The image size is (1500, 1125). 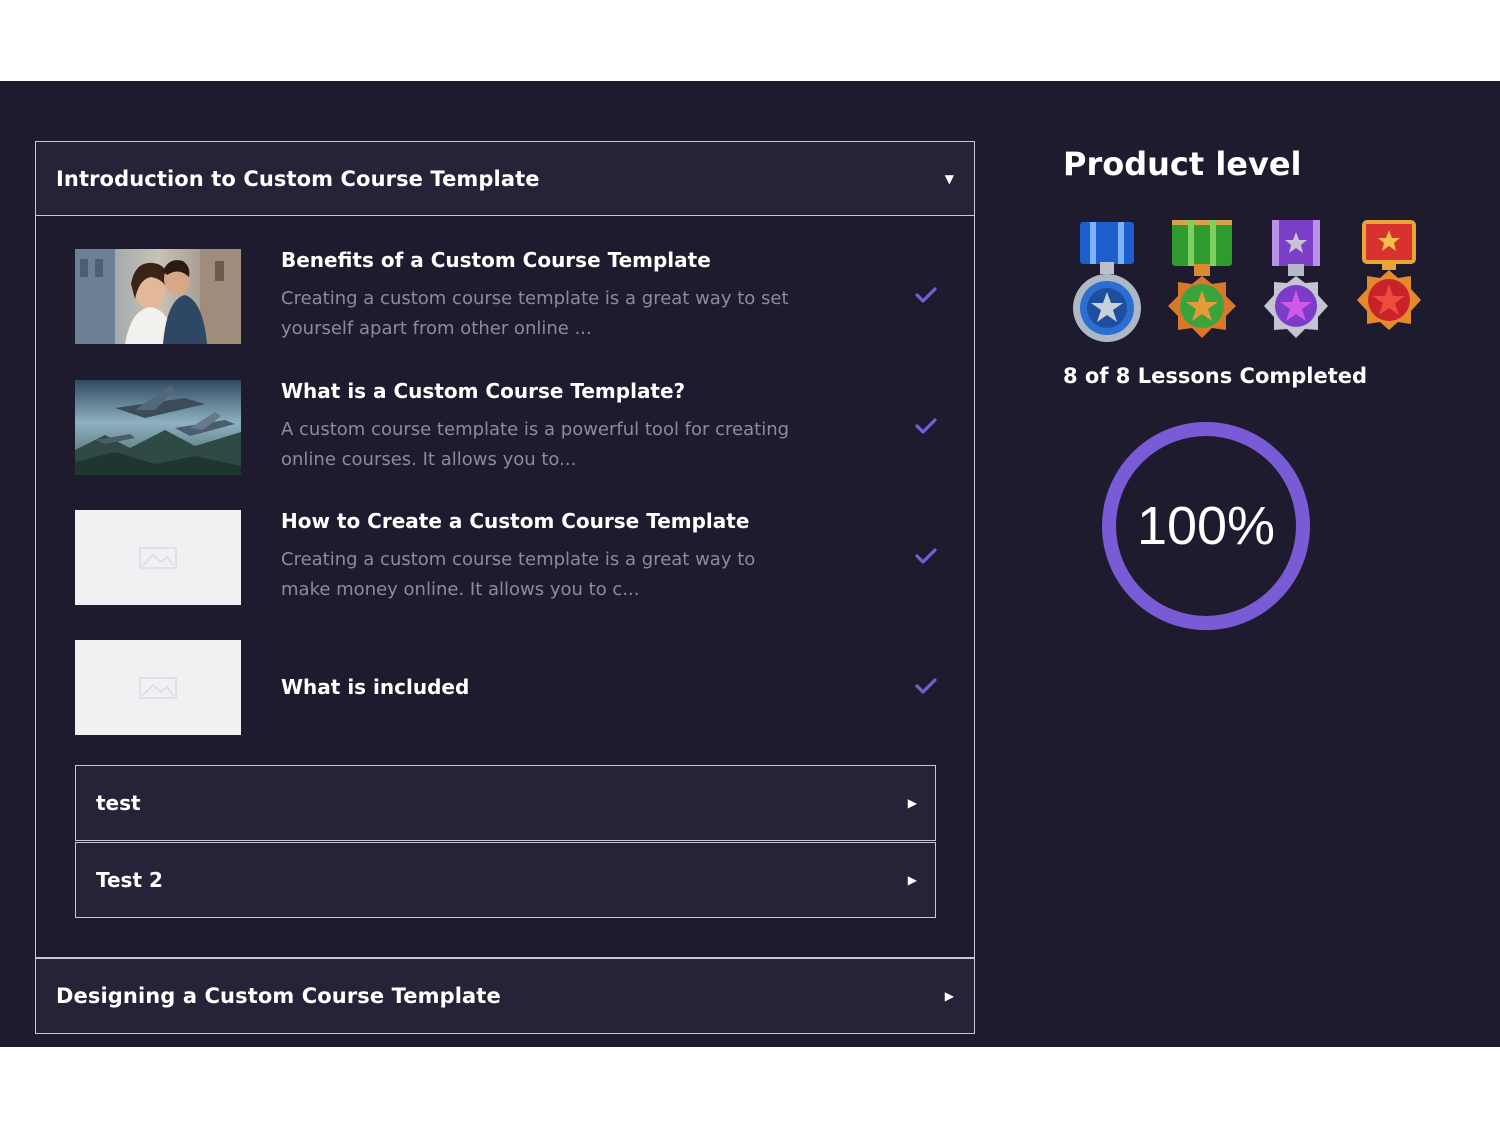 I want to click on lesson-title: What is a Custom Course Template?, so click(x=483, y=391).